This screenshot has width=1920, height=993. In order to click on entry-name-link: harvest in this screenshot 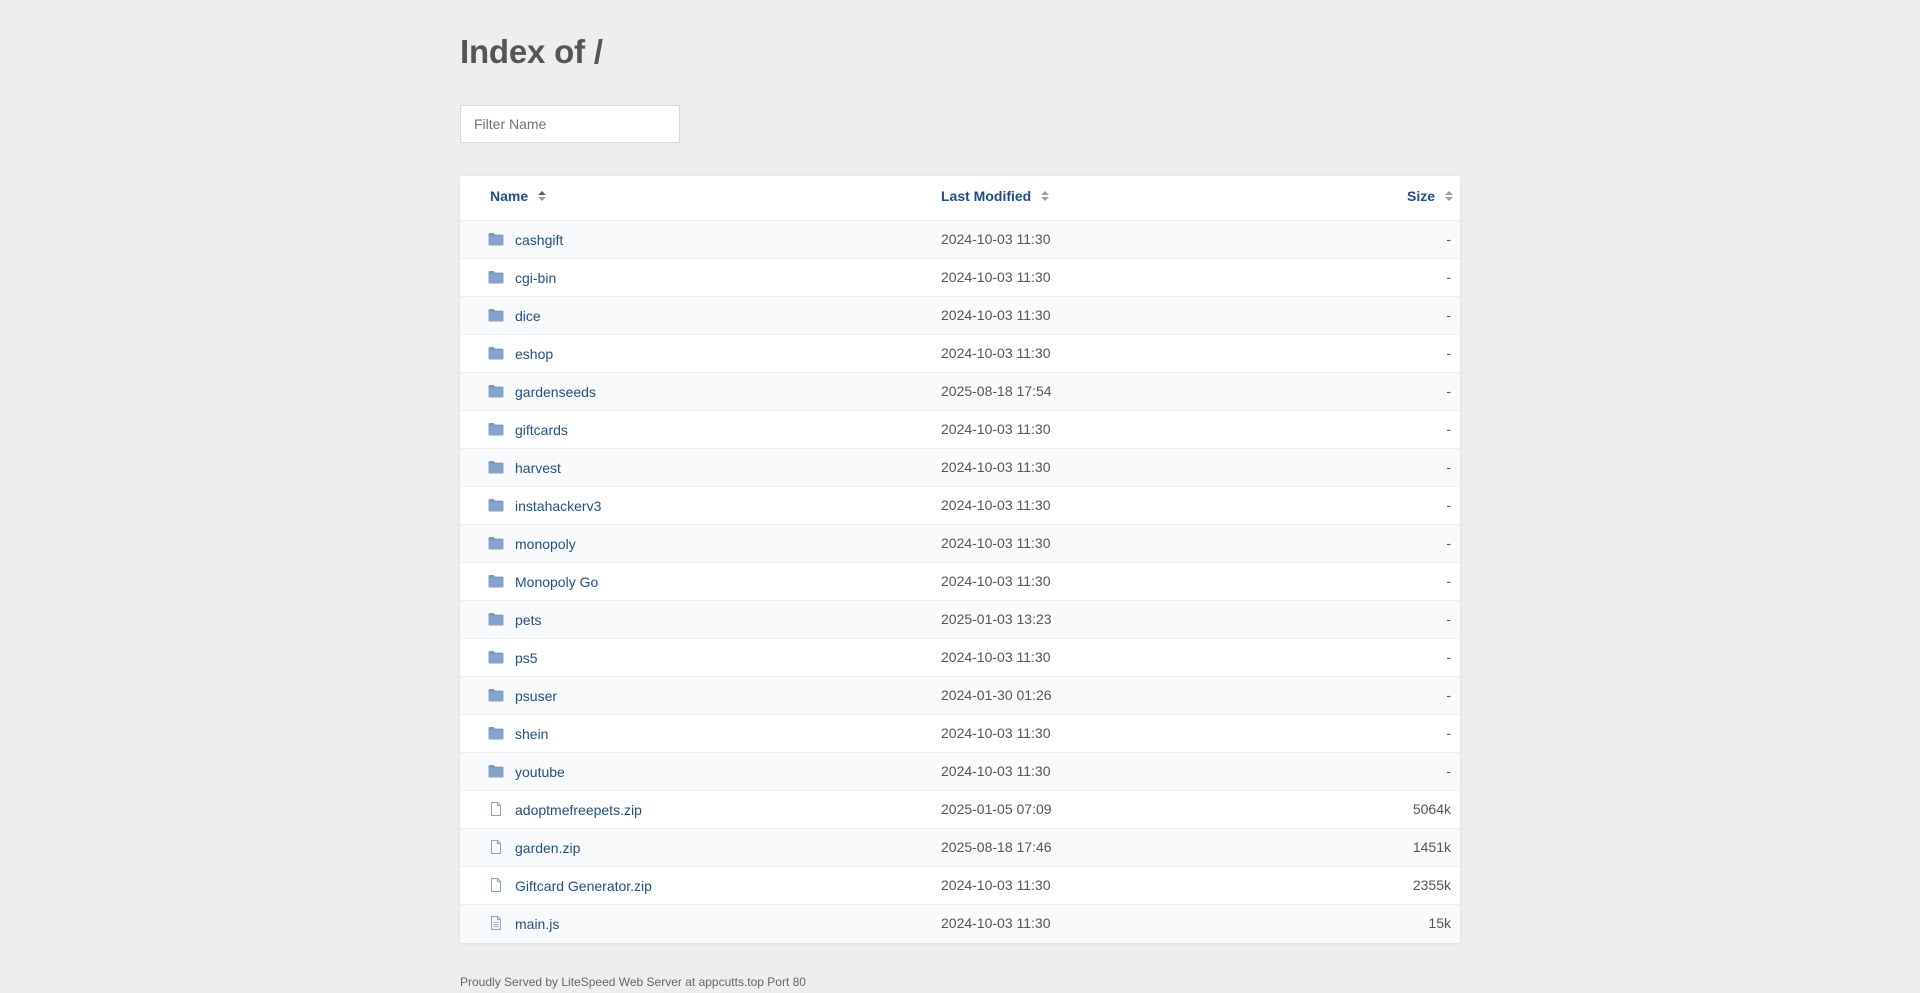, I will do `click(538, 468)`.